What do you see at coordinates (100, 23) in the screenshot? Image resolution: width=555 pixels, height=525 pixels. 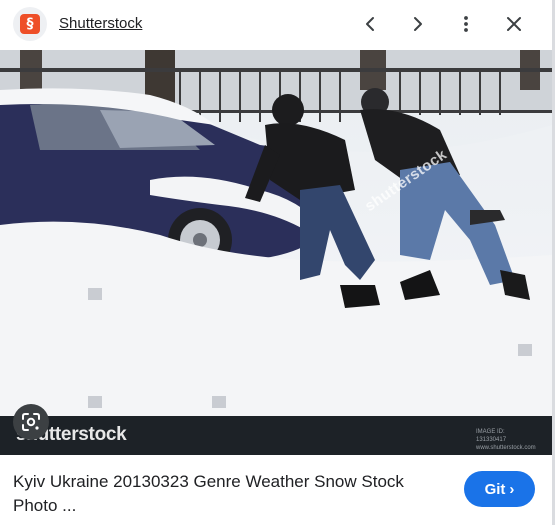 I see `site-name-link: Shutterstock` at bounding box center [100, 23].